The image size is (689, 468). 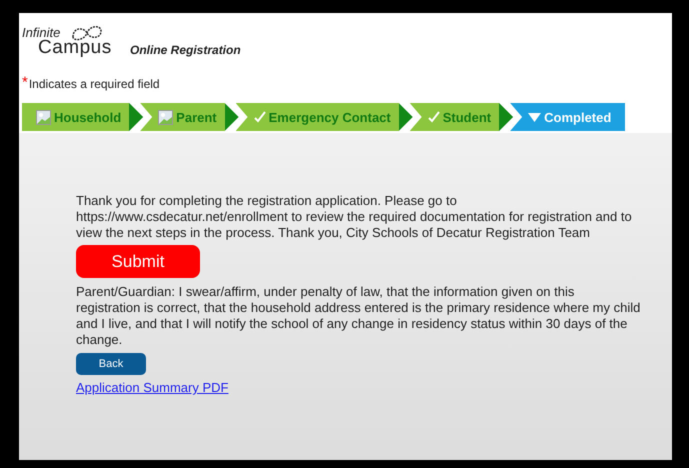 I want to click on summary-pdf-link: Application Summary PDF, so click(x=152, y=387).